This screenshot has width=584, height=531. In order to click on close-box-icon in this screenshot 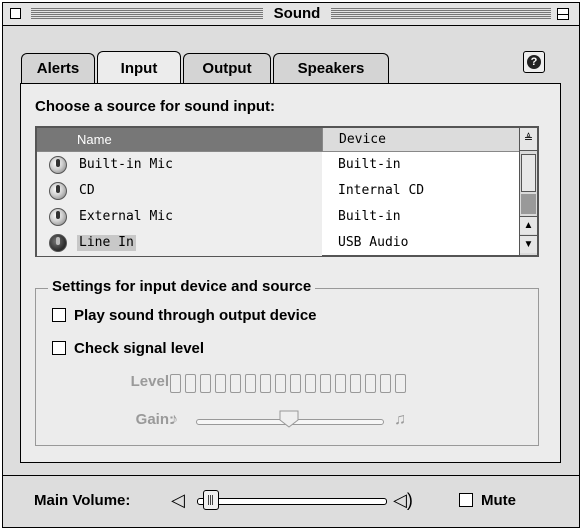, I will do `click(15, 13)`.